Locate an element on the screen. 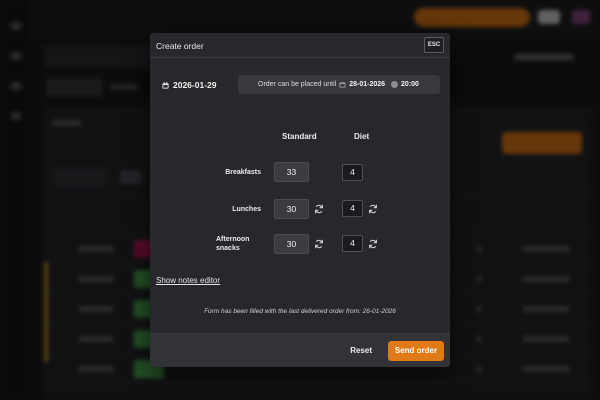 The width and height of the screenshot is (600, 400). modal-footer: Reset Send order is located at coordinates (300, 350).